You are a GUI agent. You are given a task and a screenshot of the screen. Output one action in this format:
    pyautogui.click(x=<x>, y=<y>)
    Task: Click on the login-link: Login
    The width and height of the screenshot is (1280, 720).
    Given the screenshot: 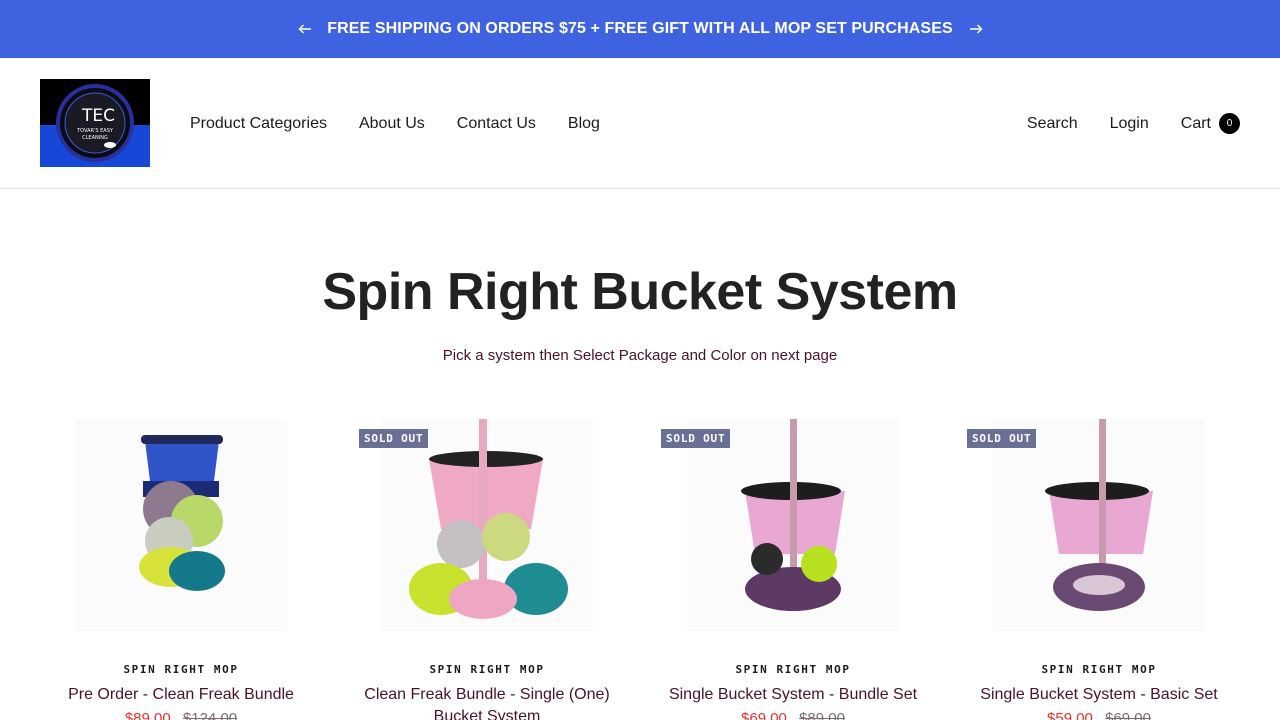 What is the action you would take?
    pyautogui.click(x=1129, y=124)
    